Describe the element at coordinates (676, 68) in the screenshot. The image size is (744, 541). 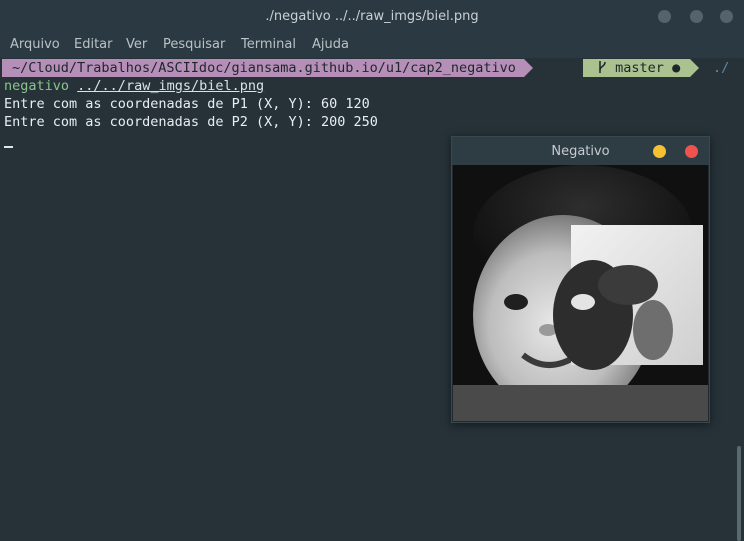
I see `git-dirty-marker: ●` at that location.